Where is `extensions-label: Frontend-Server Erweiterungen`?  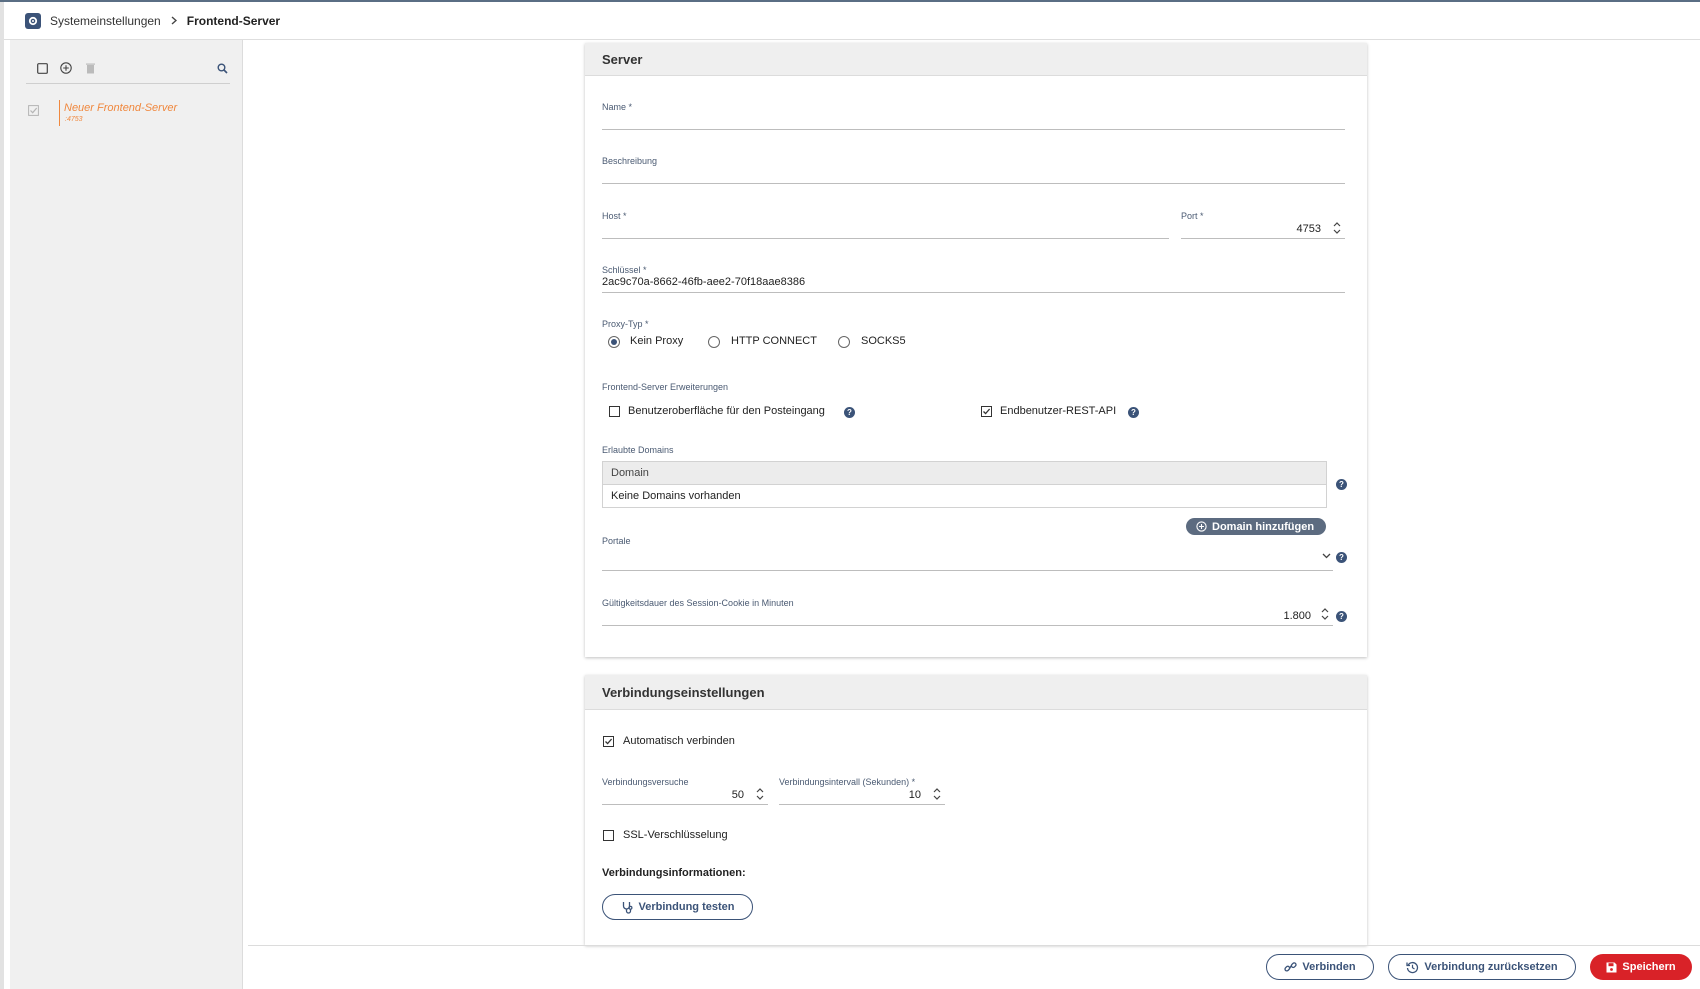 extensions-label: Frontend-Server Erweiterungen is located at coordinates (665, 387).